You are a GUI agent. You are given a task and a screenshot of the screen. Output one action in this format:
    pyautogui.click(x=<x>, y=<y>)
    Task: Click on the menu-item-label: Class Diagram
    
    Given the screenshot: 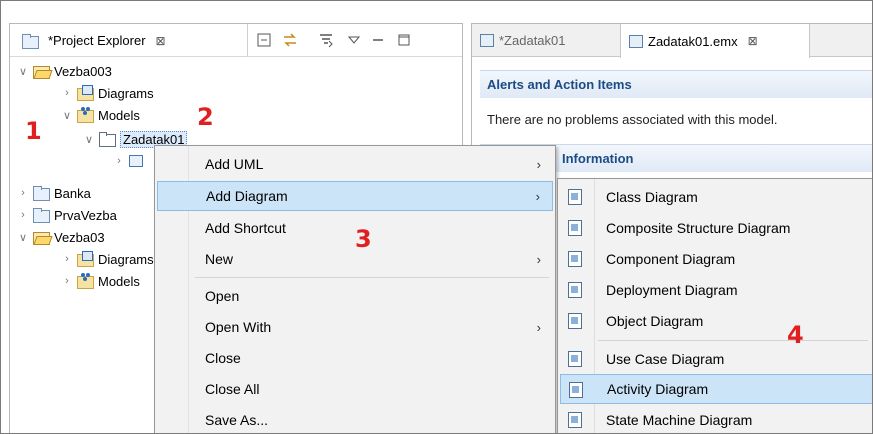 What is the action you would take?
    pyautogui.click(x=652, y=197)
    